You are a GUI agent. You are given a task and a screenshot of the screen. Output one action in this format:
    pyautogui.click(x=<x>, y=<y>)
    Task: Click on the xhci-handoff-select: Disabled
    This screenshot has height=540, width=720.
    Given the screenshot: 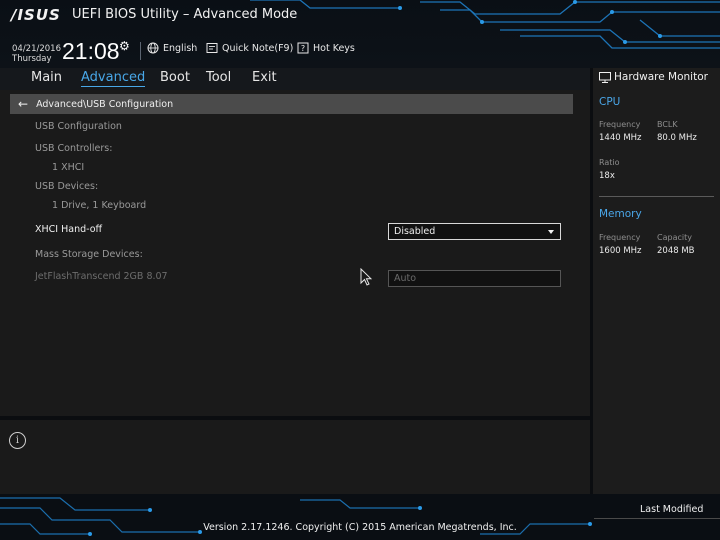 What is the action you would take?
    pyautogui.click(x=474, y=231)
    